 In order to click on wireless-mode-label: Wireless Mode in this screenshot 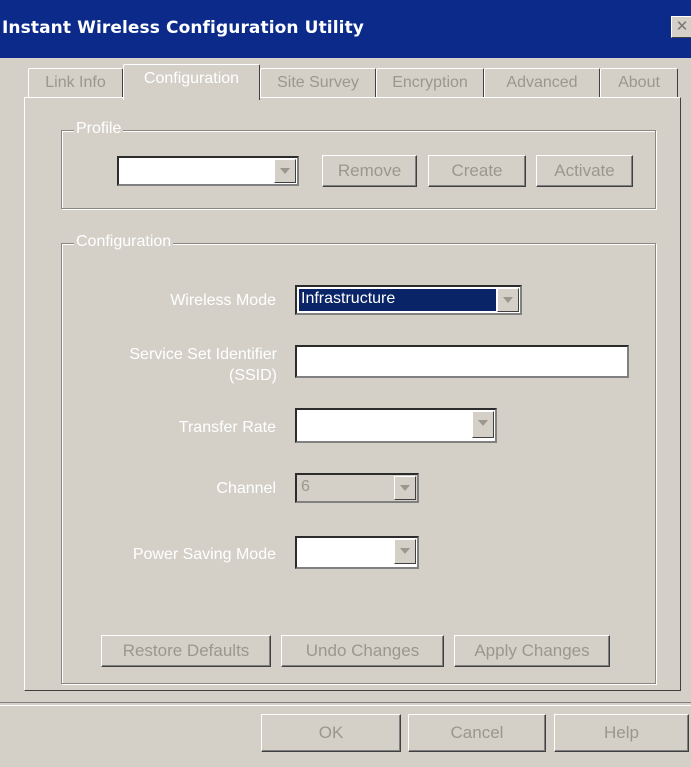, I will do `click(223, 300)`.